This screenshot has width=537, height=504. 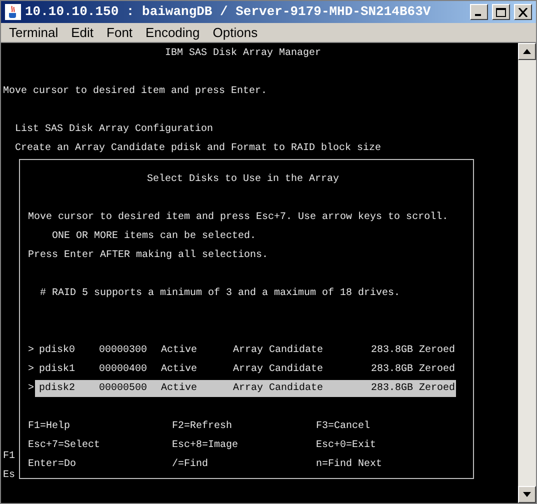 I want to click on instruction-text: Move cursor to desired item and press Esc+7. Use arrow keys to scroll., so click(x=238, y=217).